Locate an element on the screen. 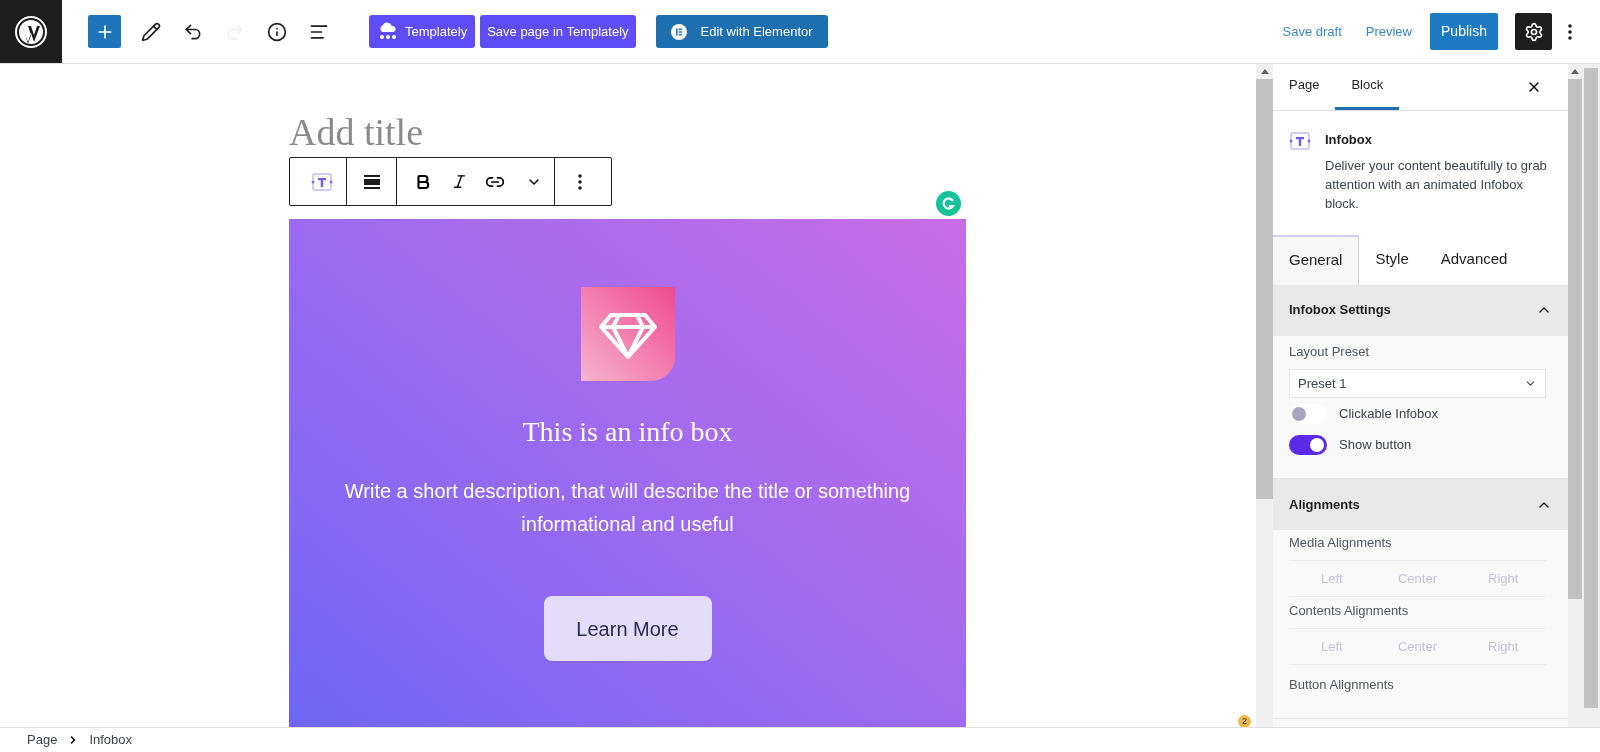  block-name: Infobox is located at coordinates (1349, 140).